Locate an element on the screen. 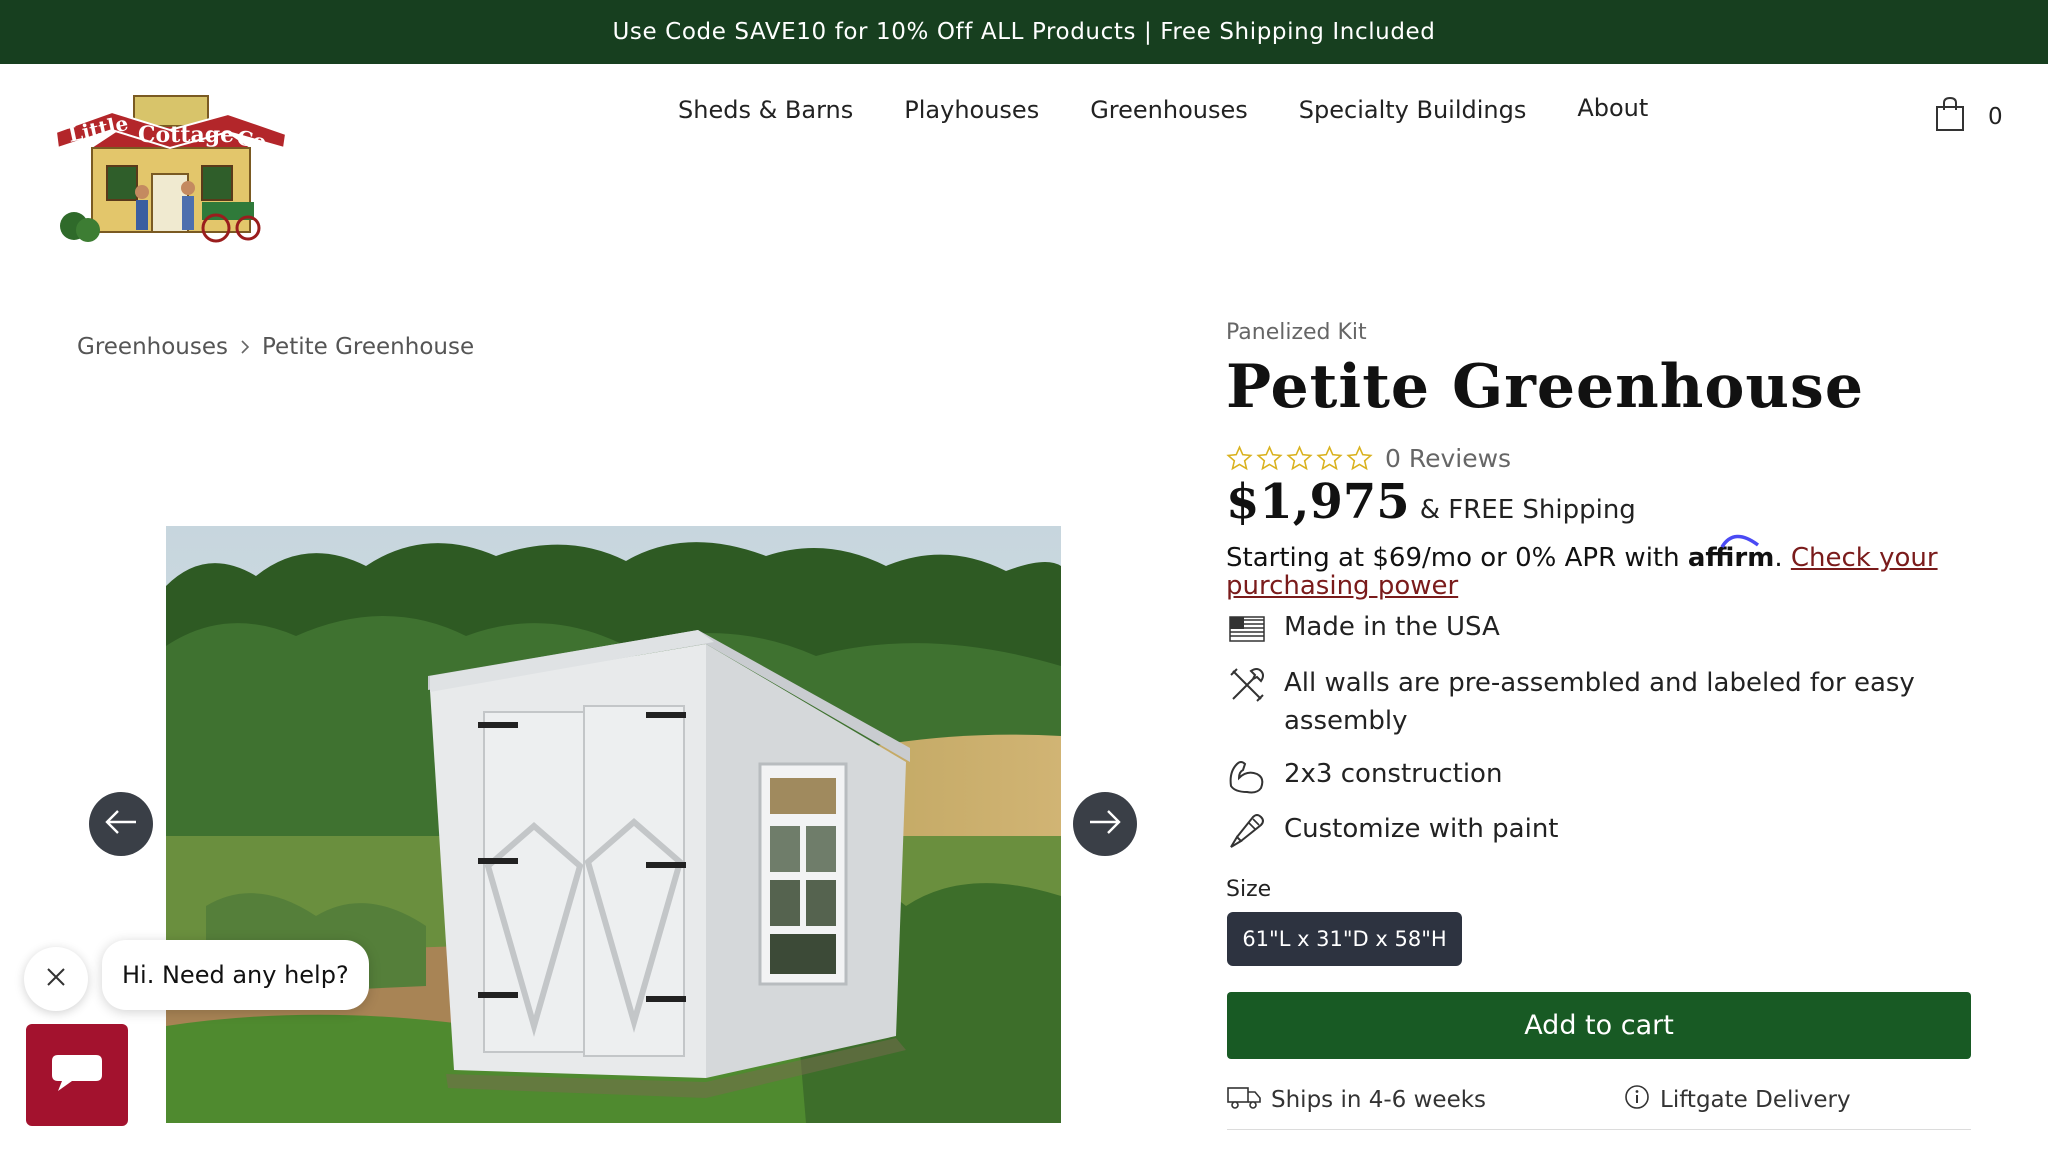 This screenshot has height=1152, width=2048. affirm-arc-icon is located at coordinates (1739, 541).